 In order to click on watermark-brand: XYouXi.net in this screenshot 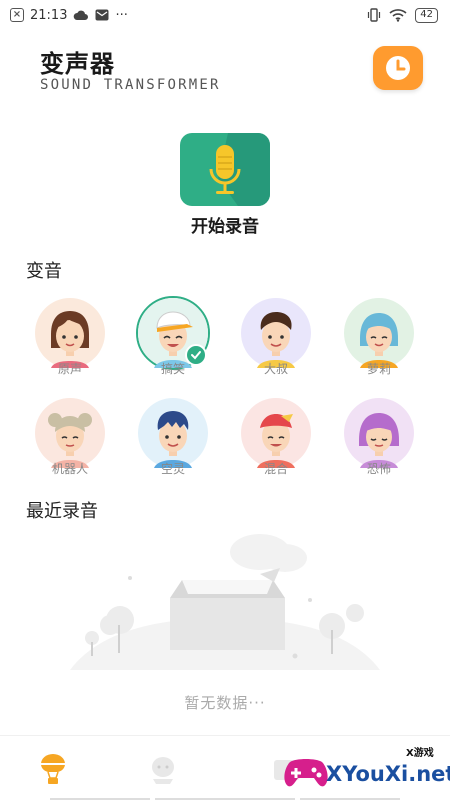, I will do `click(388, 774)`.